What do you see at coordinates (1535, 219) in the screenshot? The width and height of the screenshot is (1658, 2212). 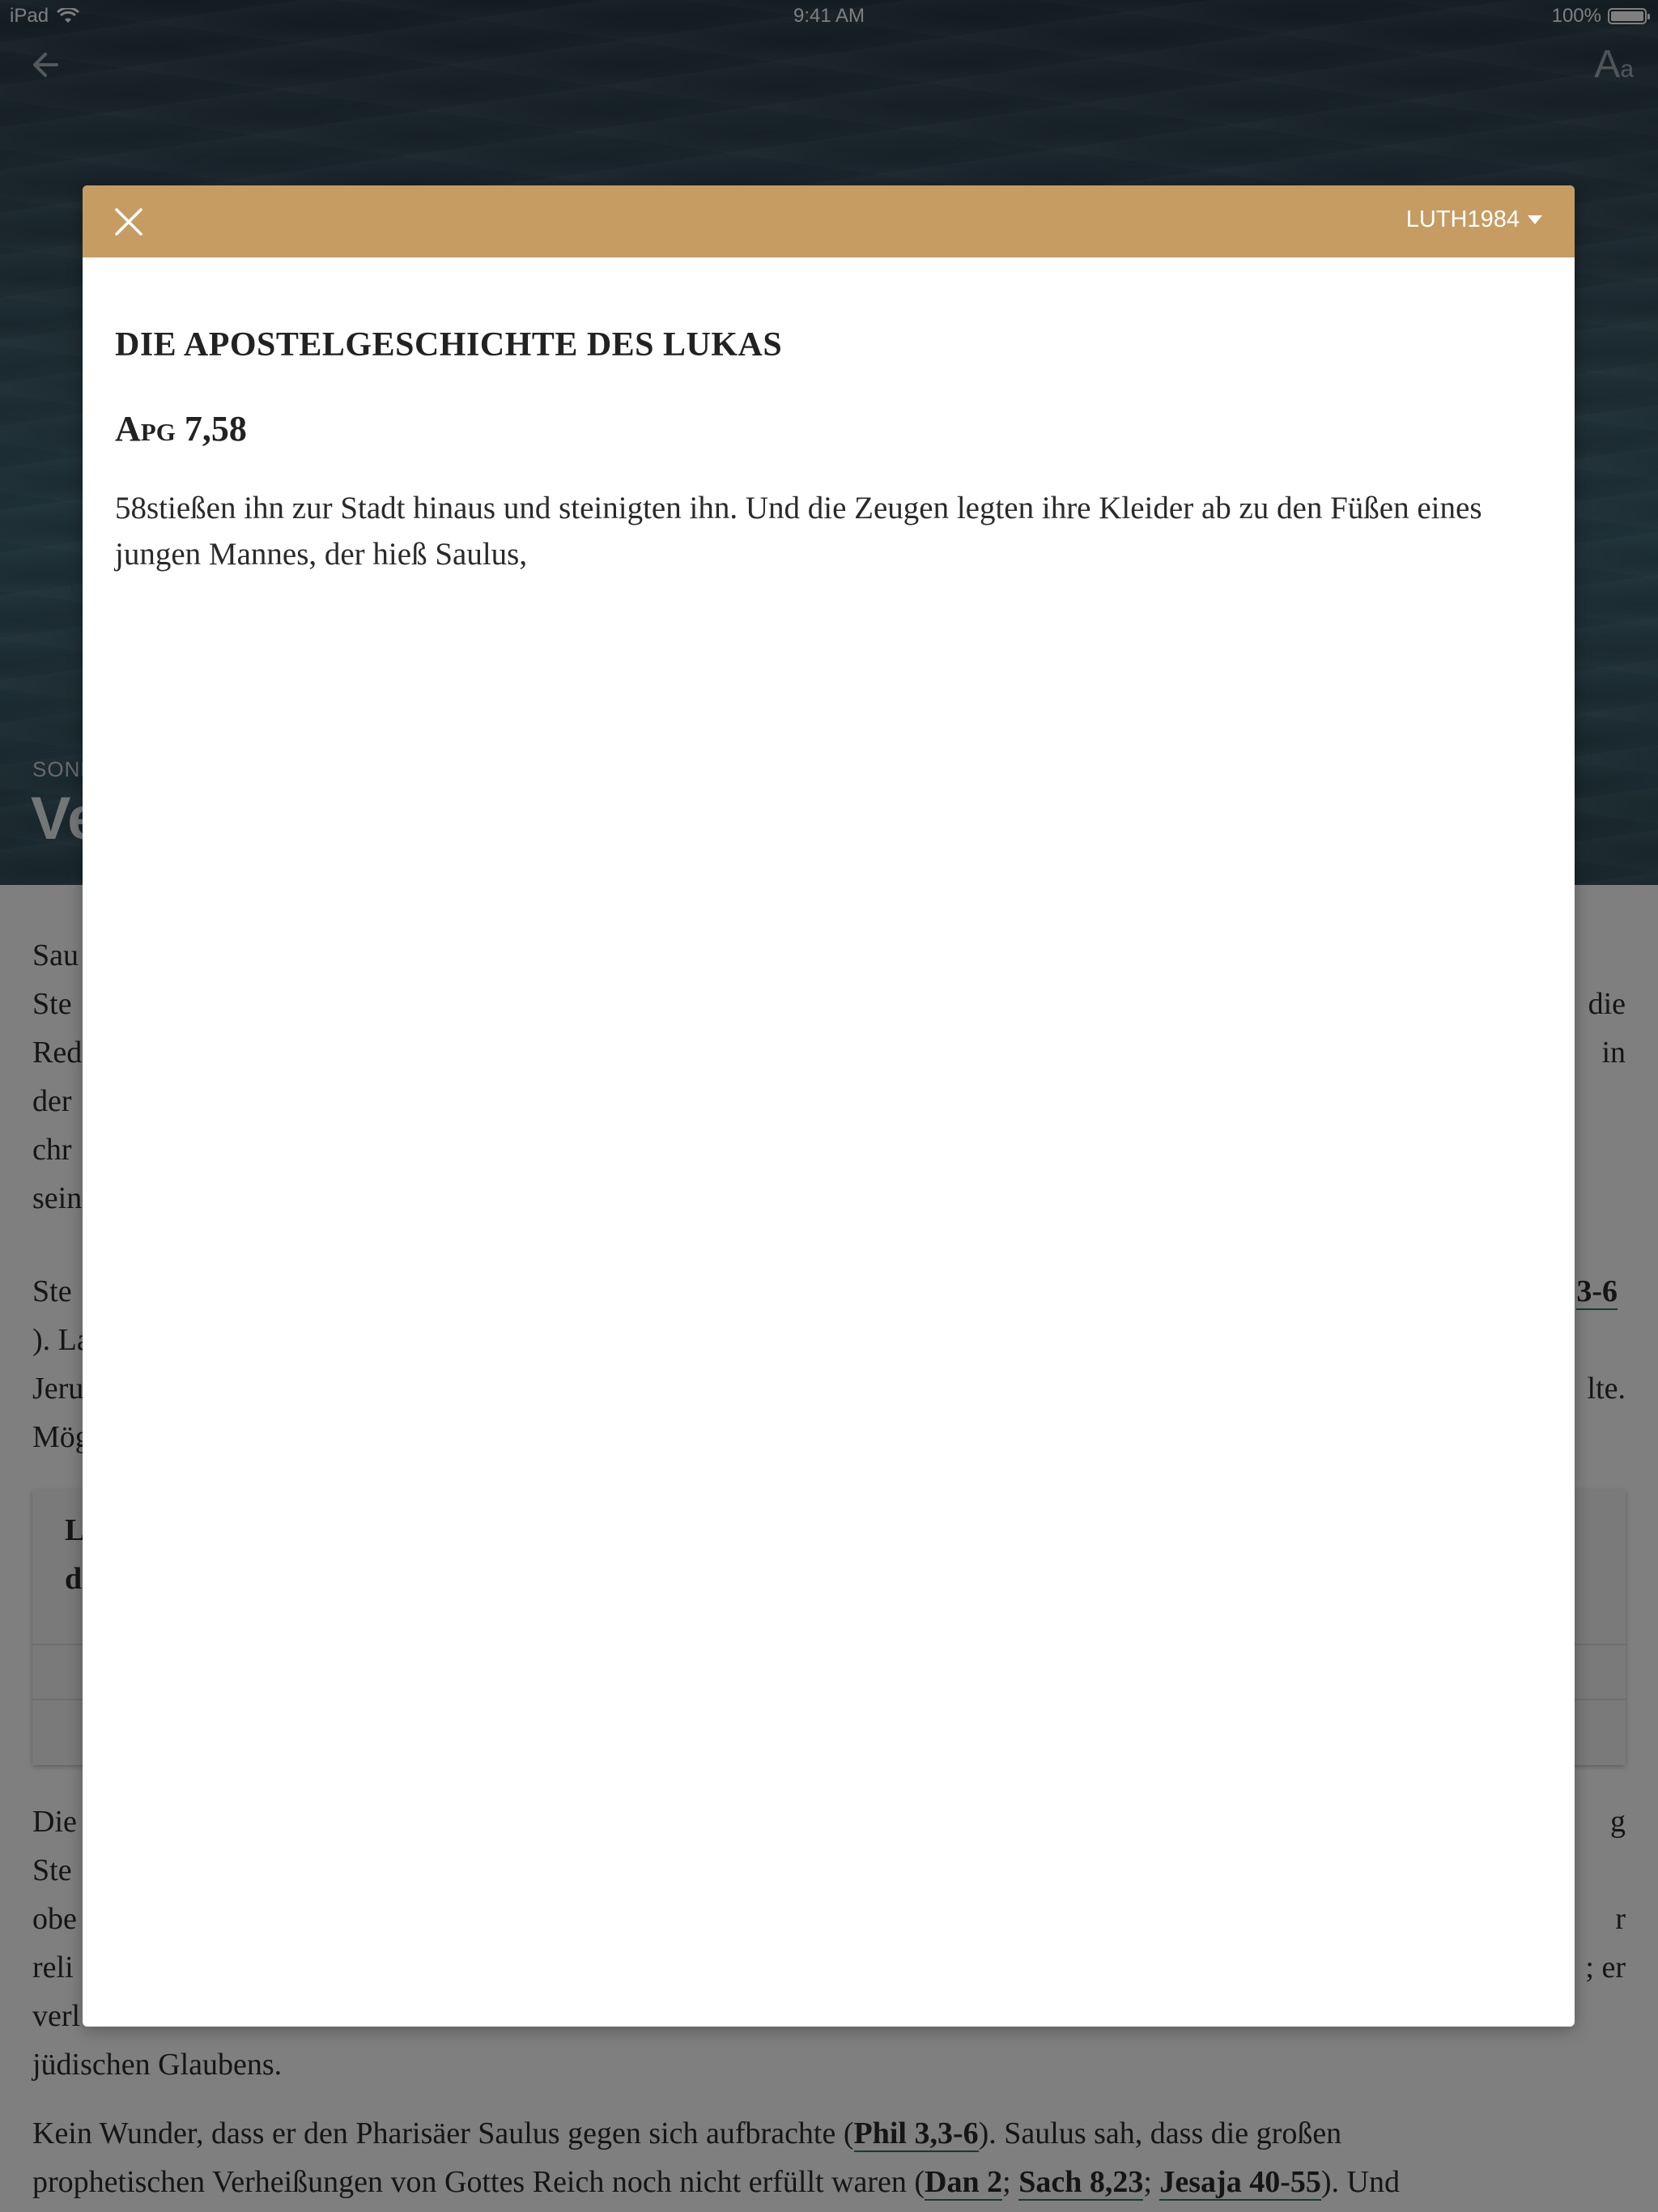 I see `caret-down-icon` at bounding box center [1535, 219].